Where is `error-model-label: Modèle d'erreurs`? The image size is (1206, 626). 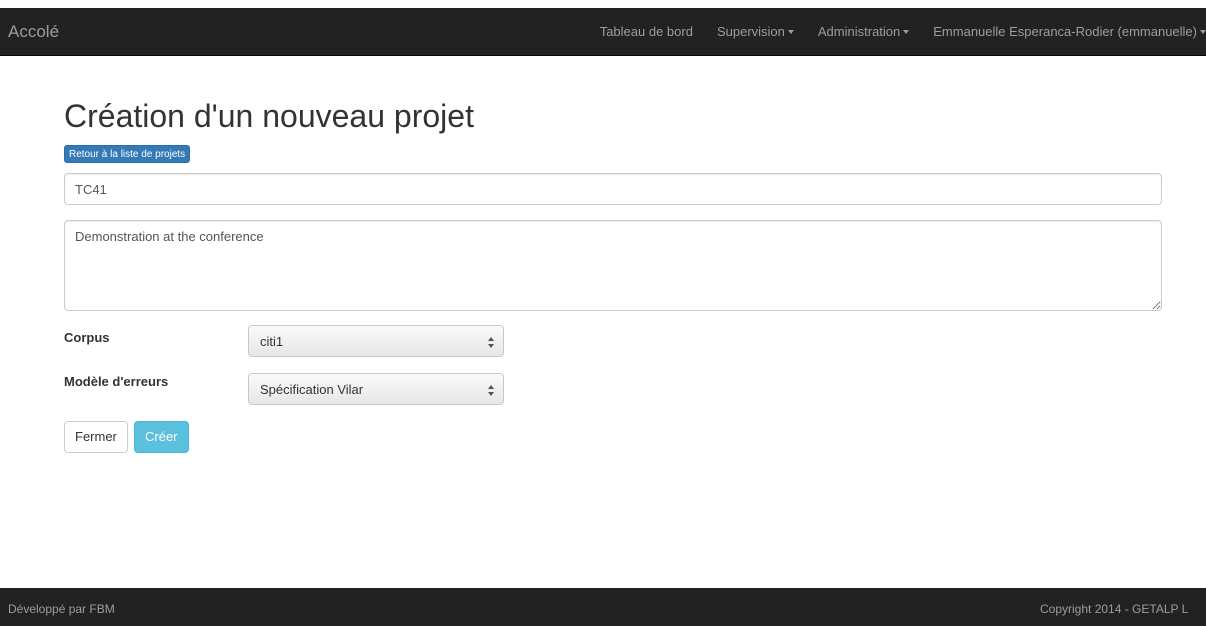 error-model-label: Modèle d'erreurs is located at coordinates (116, 381).